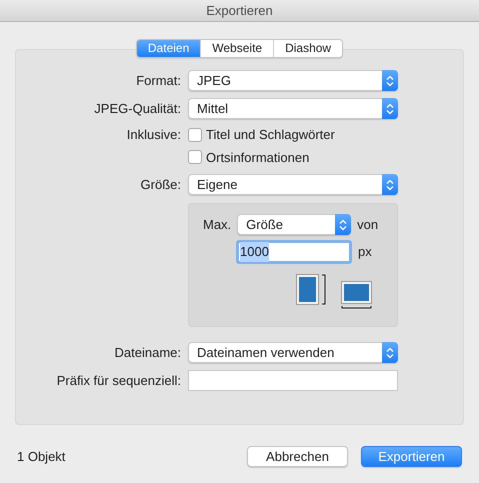 This screenshot has height=483, width=479. Describe the element at coordinates (293, 80) in the screenshot. I see `dropdown: JPEG` at that location.